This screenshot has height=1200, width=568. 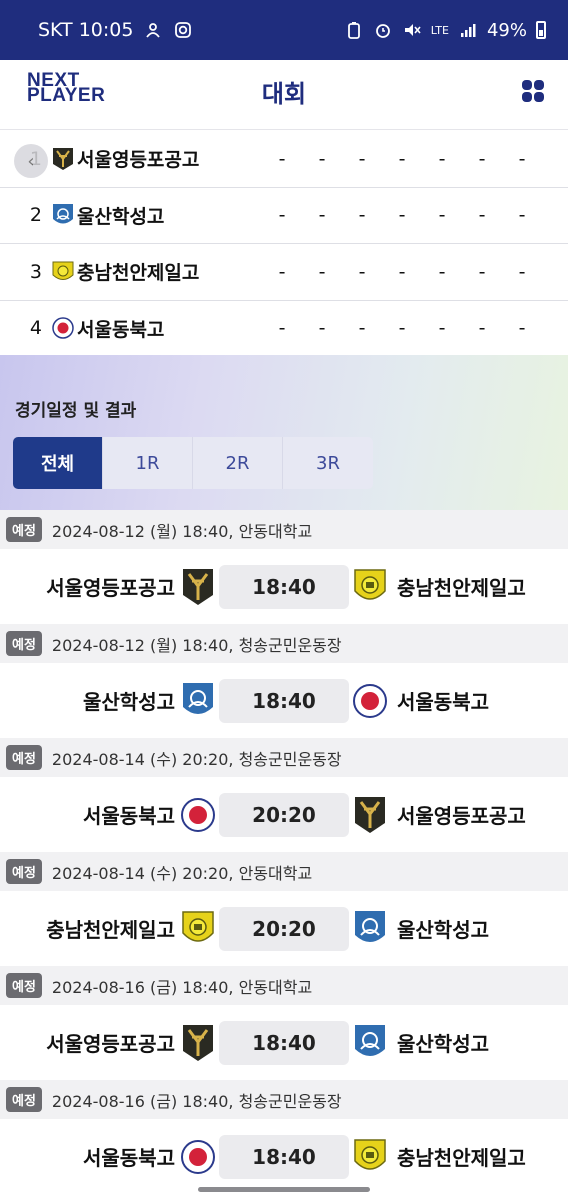 What do you see at coordinates (468, 30) in the screenshot?
I see `signal-icon` at bounding box center [468, 30].